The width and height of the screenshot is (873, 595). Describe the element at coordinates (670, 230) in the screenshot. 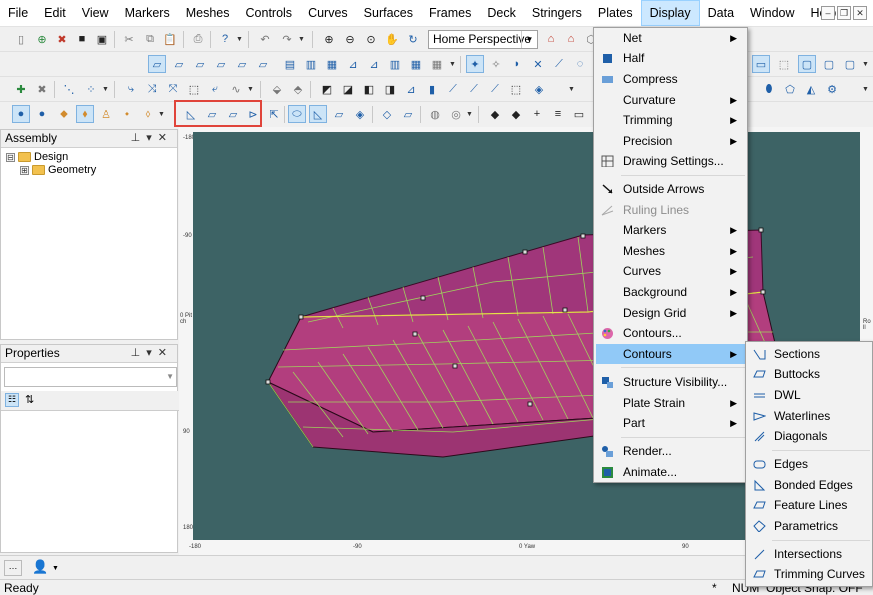

I see `display-menu-markers: Markers ▶` at that location.